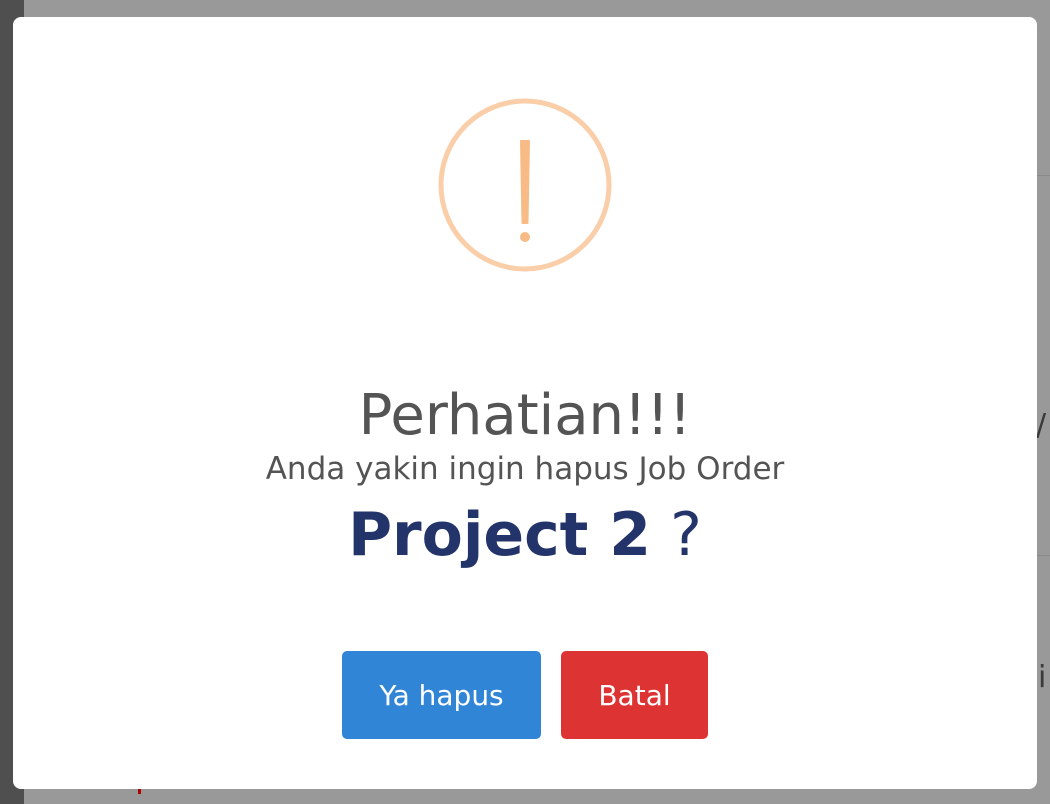 The height and width of the screenshot is (804, 1050). I want to click on cancel-button: Batal, so click(634, 695).